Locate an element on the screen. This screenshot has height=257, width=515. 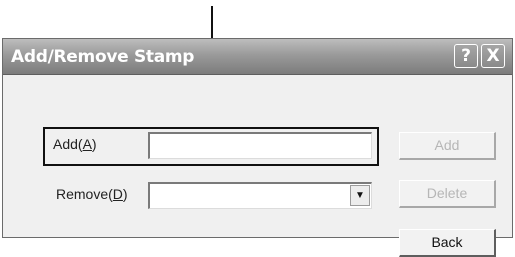
close-button: X is located at coordinates (493, 56).